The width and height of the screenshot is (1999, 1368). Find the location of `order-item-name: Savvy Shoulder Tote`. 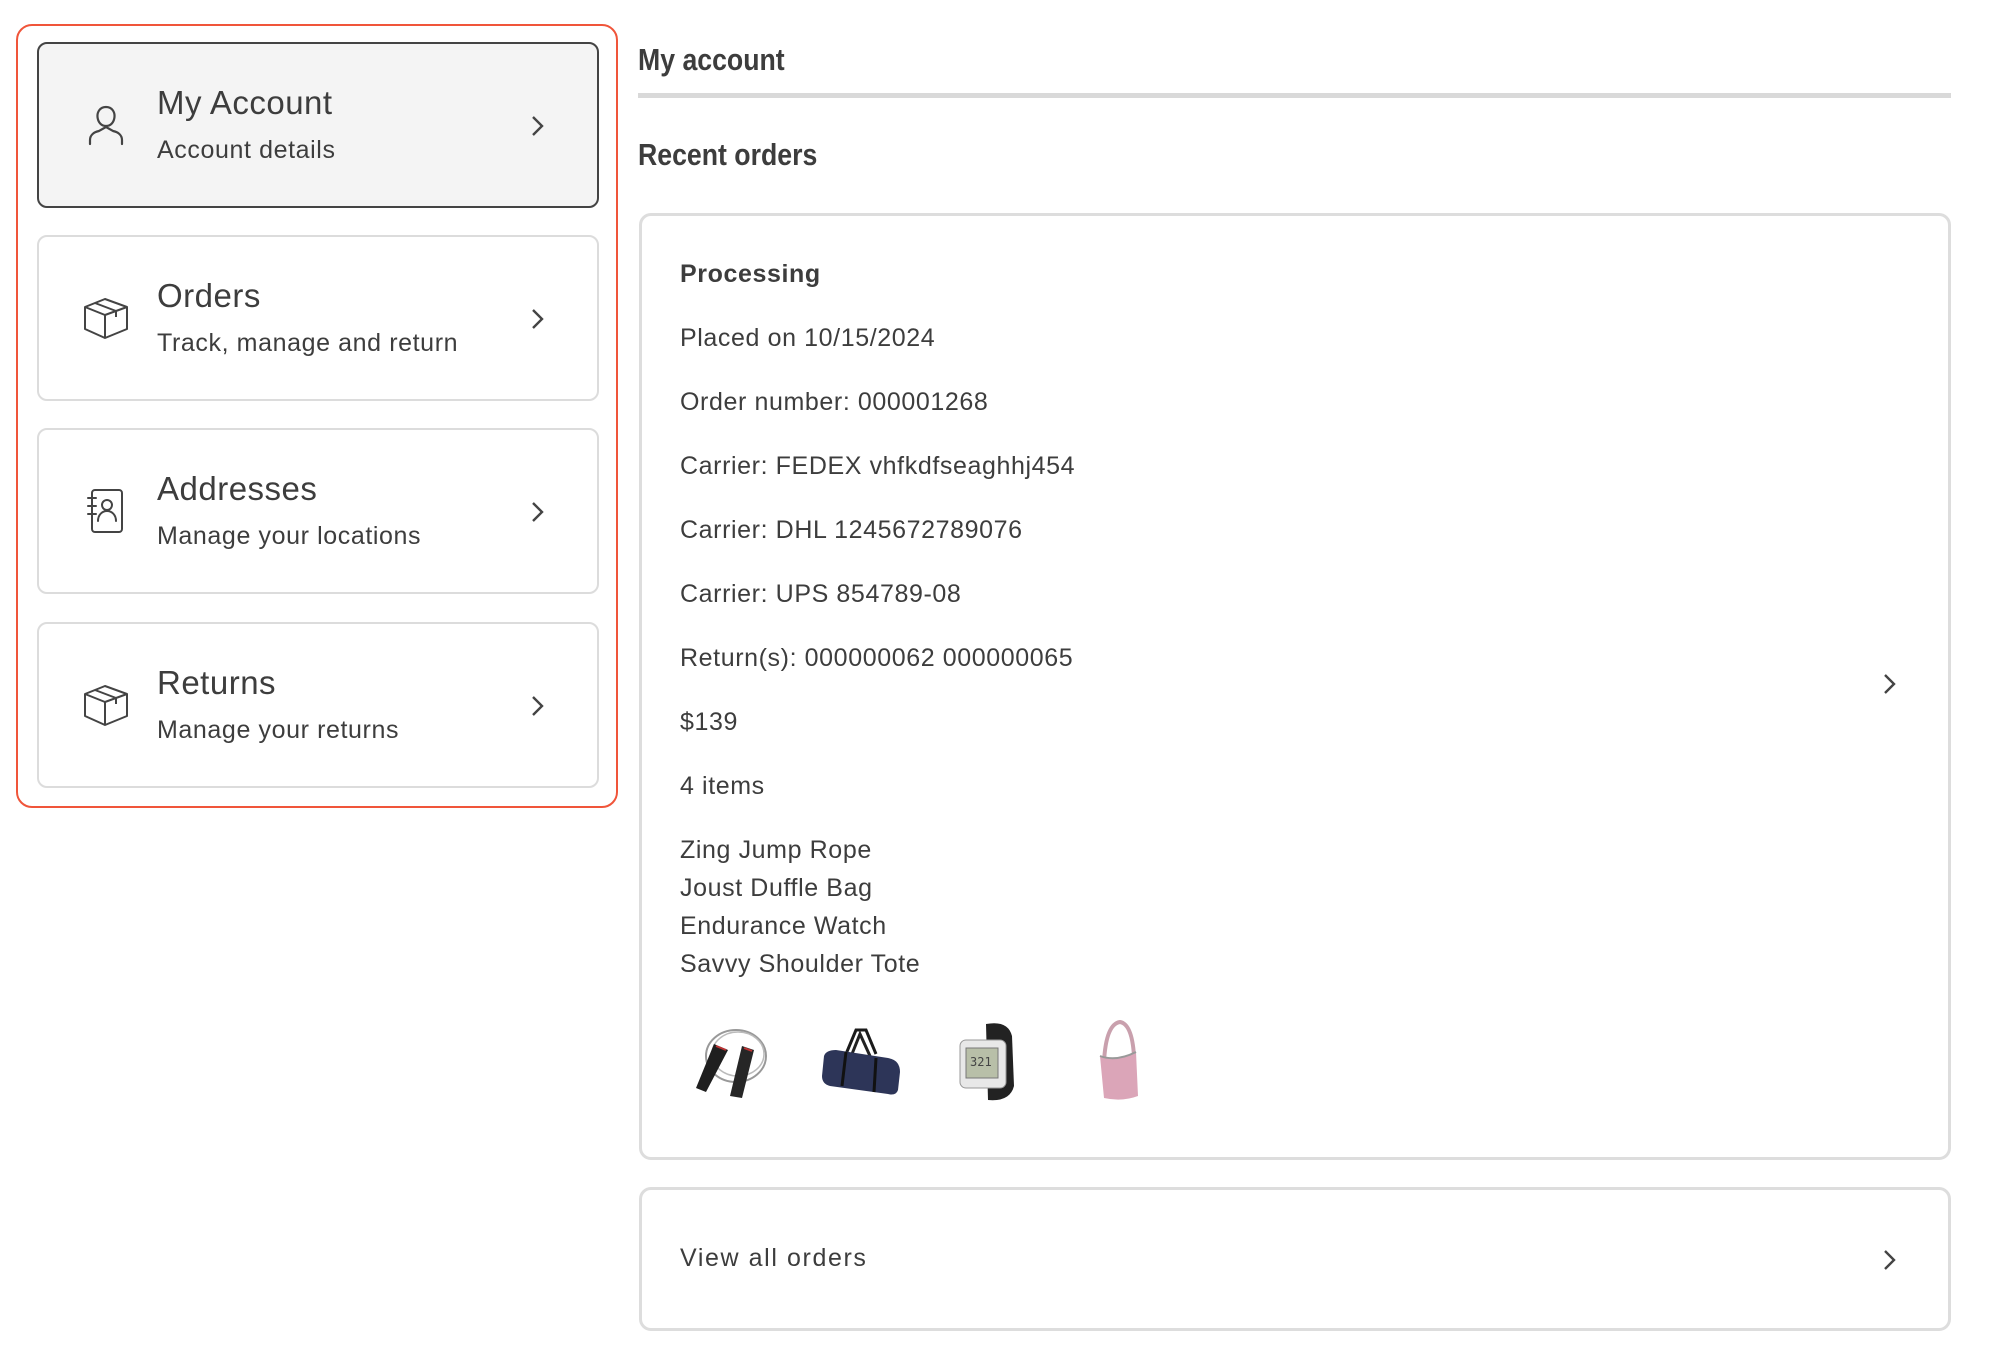

order-item-name: Savvy Shoulder Tote is located at coordinates (800, 964).